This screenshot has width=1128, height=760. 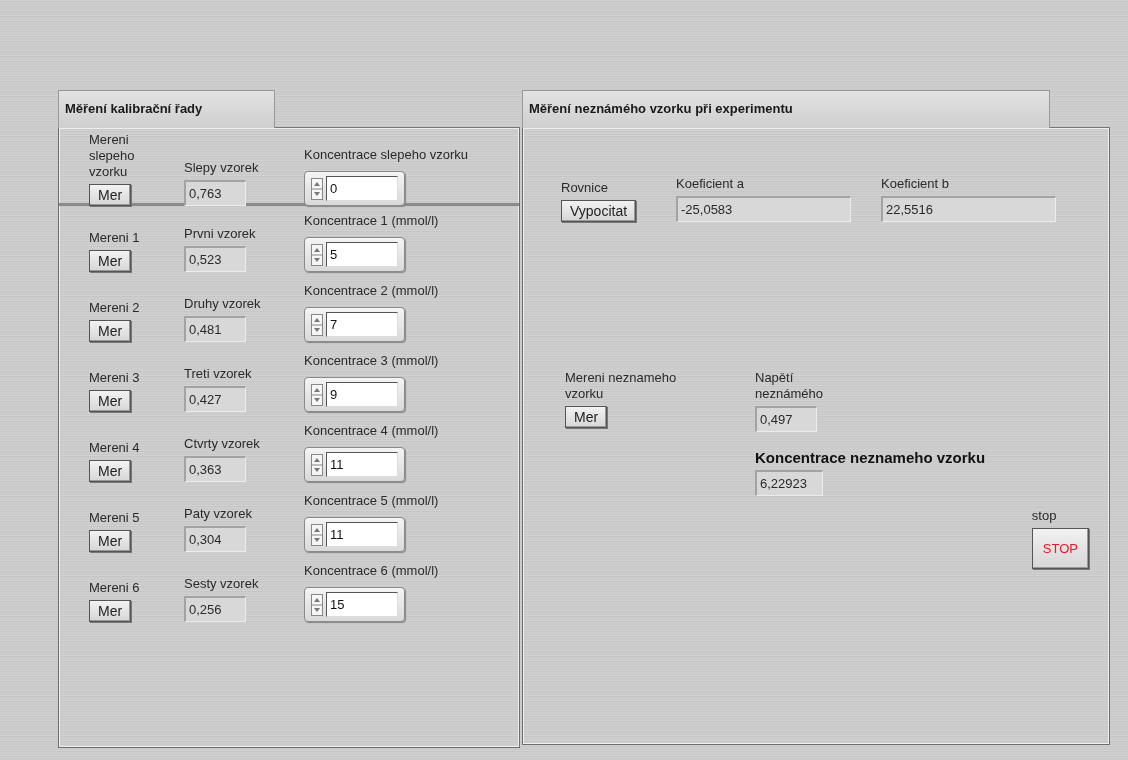 I want to click on field-label: Koncentrace slepeho vzorku, so click(x=386, y=155).